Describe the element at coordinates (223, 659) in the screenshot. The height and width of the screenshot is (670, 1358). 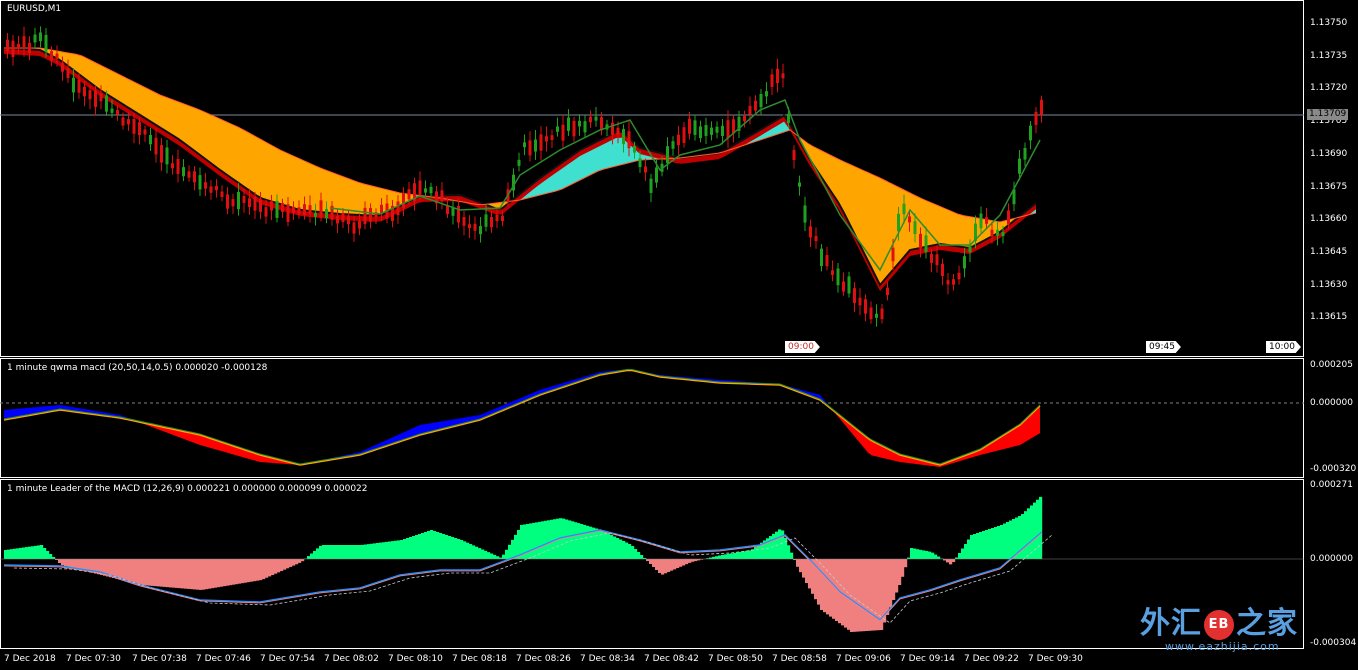
I see `time-label: 7 Dec 07:46` at that location.